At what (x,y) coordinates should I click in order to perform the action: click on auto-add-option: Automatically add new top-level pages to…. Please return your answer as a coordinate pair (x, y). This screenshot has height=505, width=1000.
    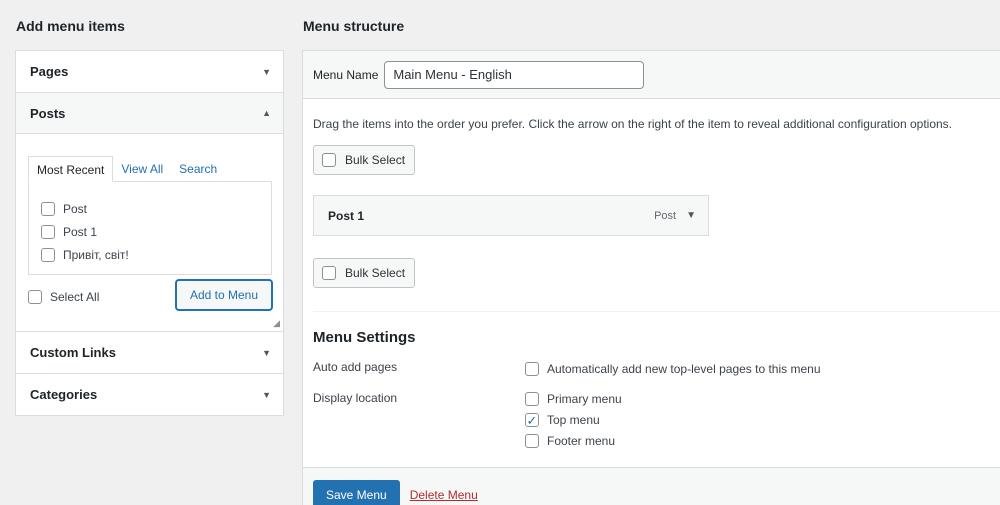
    Looking at the image, I should click on (673, 369).